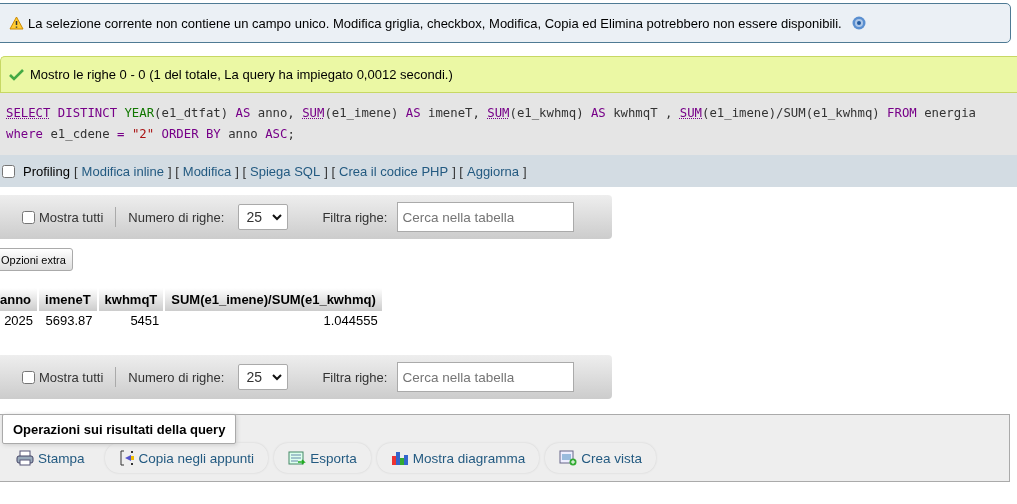 Image resolution: width=1017 pixels, height=504 pixels. I want to click on table-cell-text: 2025, so click(19, 320).